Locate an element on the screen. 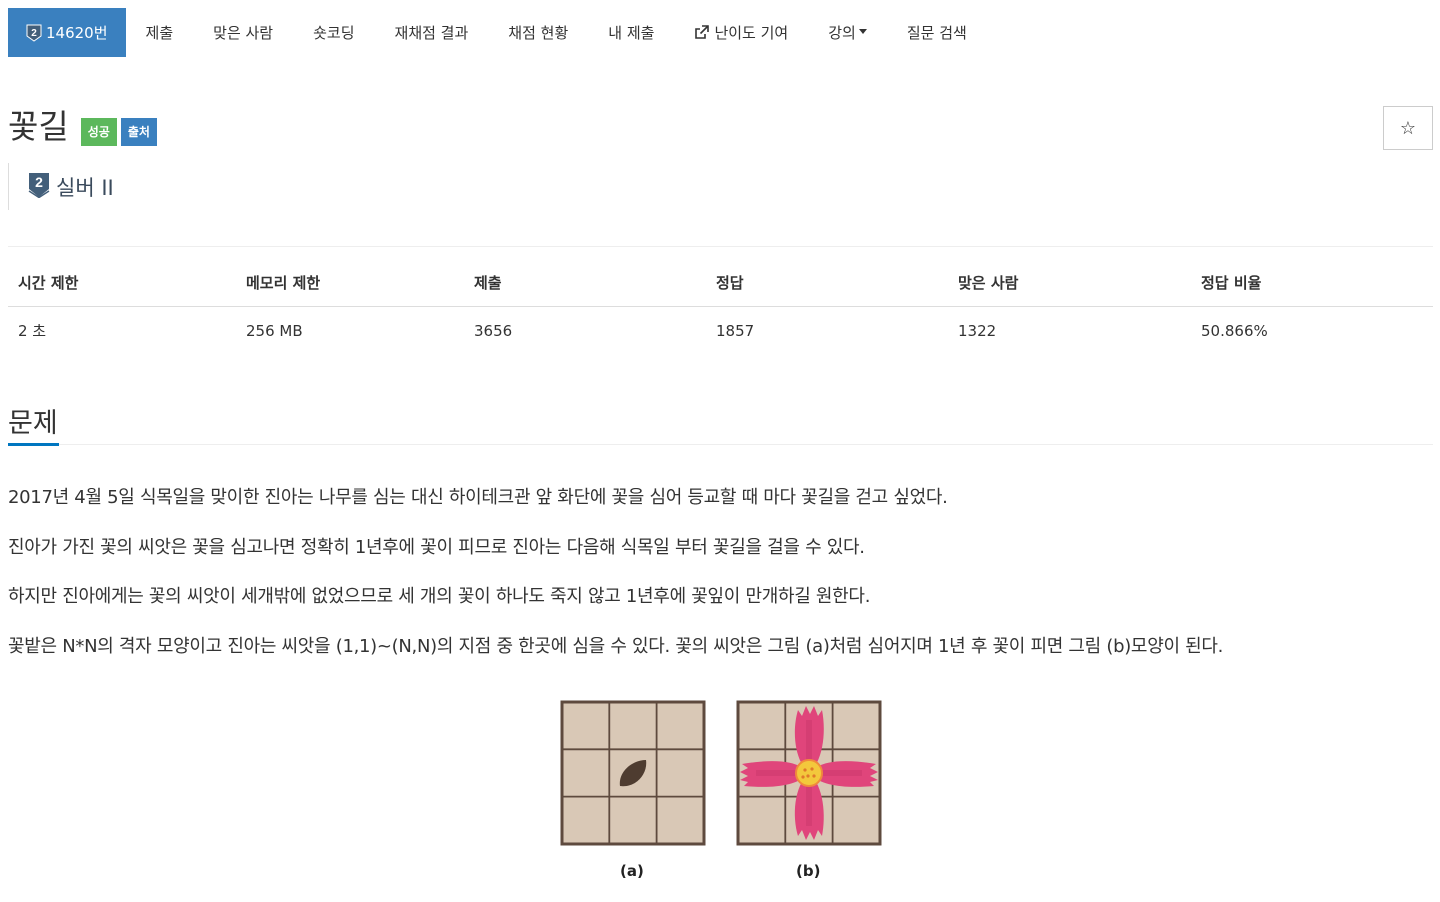  flower-grid-b is located at coordinates (809, 773).